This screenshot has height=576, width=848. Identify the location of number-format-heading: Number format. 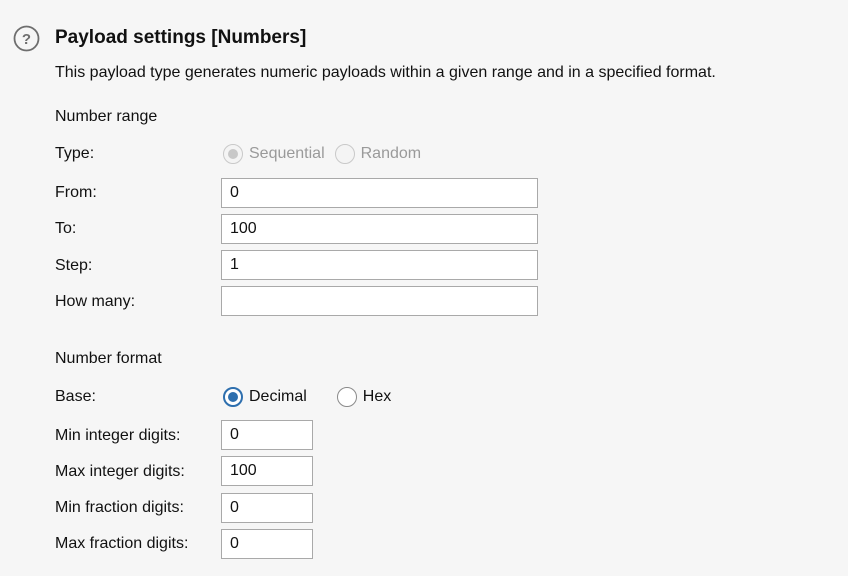
(108, 358).